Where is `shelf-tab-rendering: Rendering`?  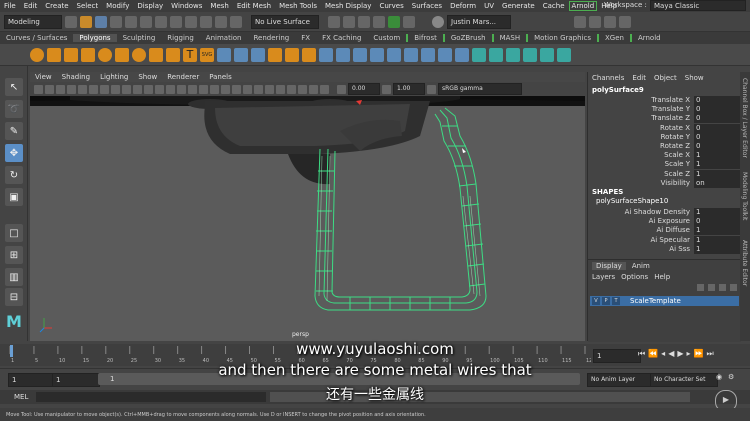
shelf-tab-rendering: Rendering is located at coordinates (271, 38).